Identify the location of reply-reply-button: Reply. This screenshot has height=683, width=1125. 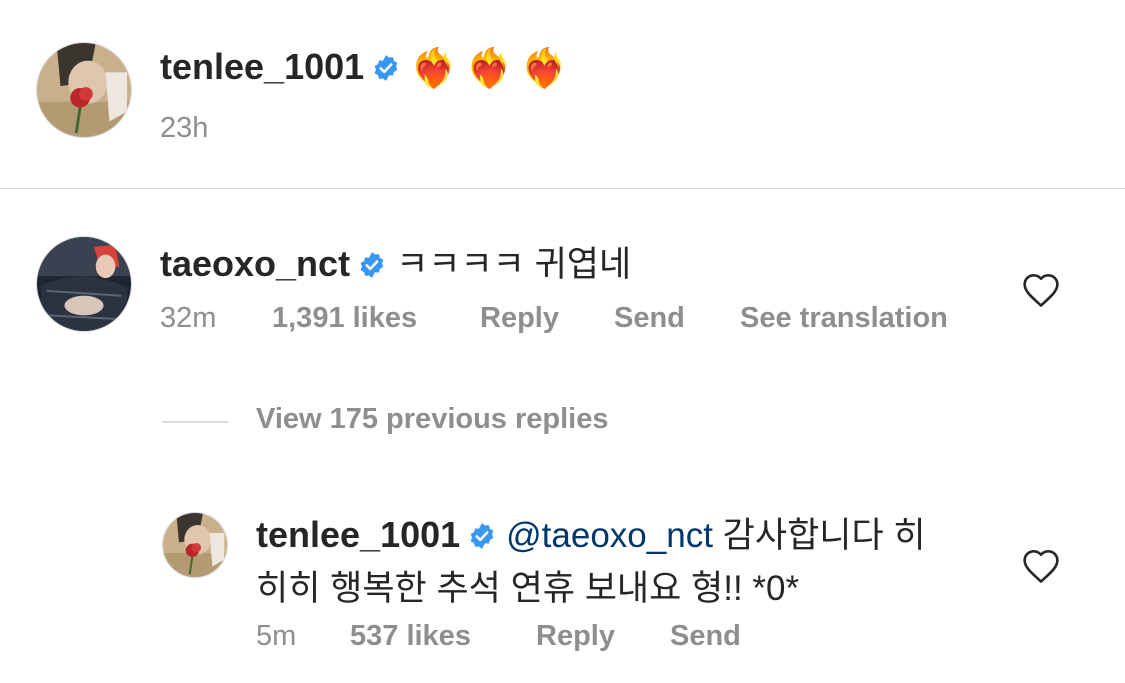
(575, 636).